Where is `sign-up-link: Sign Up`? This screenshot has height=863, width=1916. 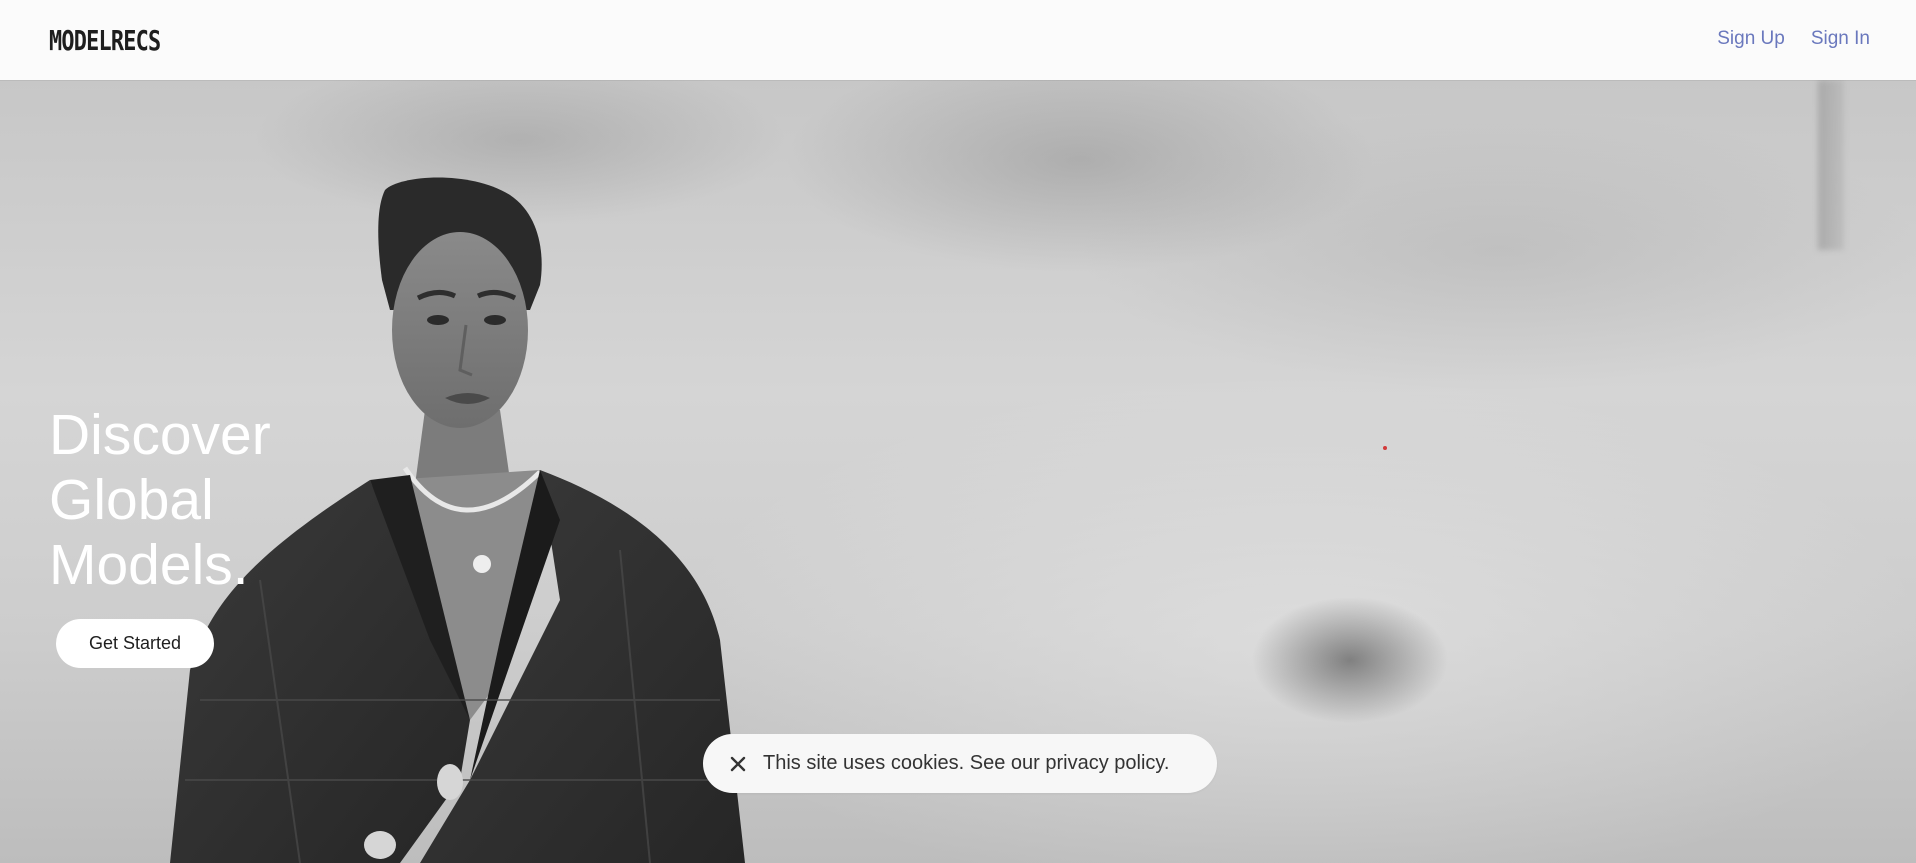 sign-up-link: Sign Up is located at coordinates (1751, 39).